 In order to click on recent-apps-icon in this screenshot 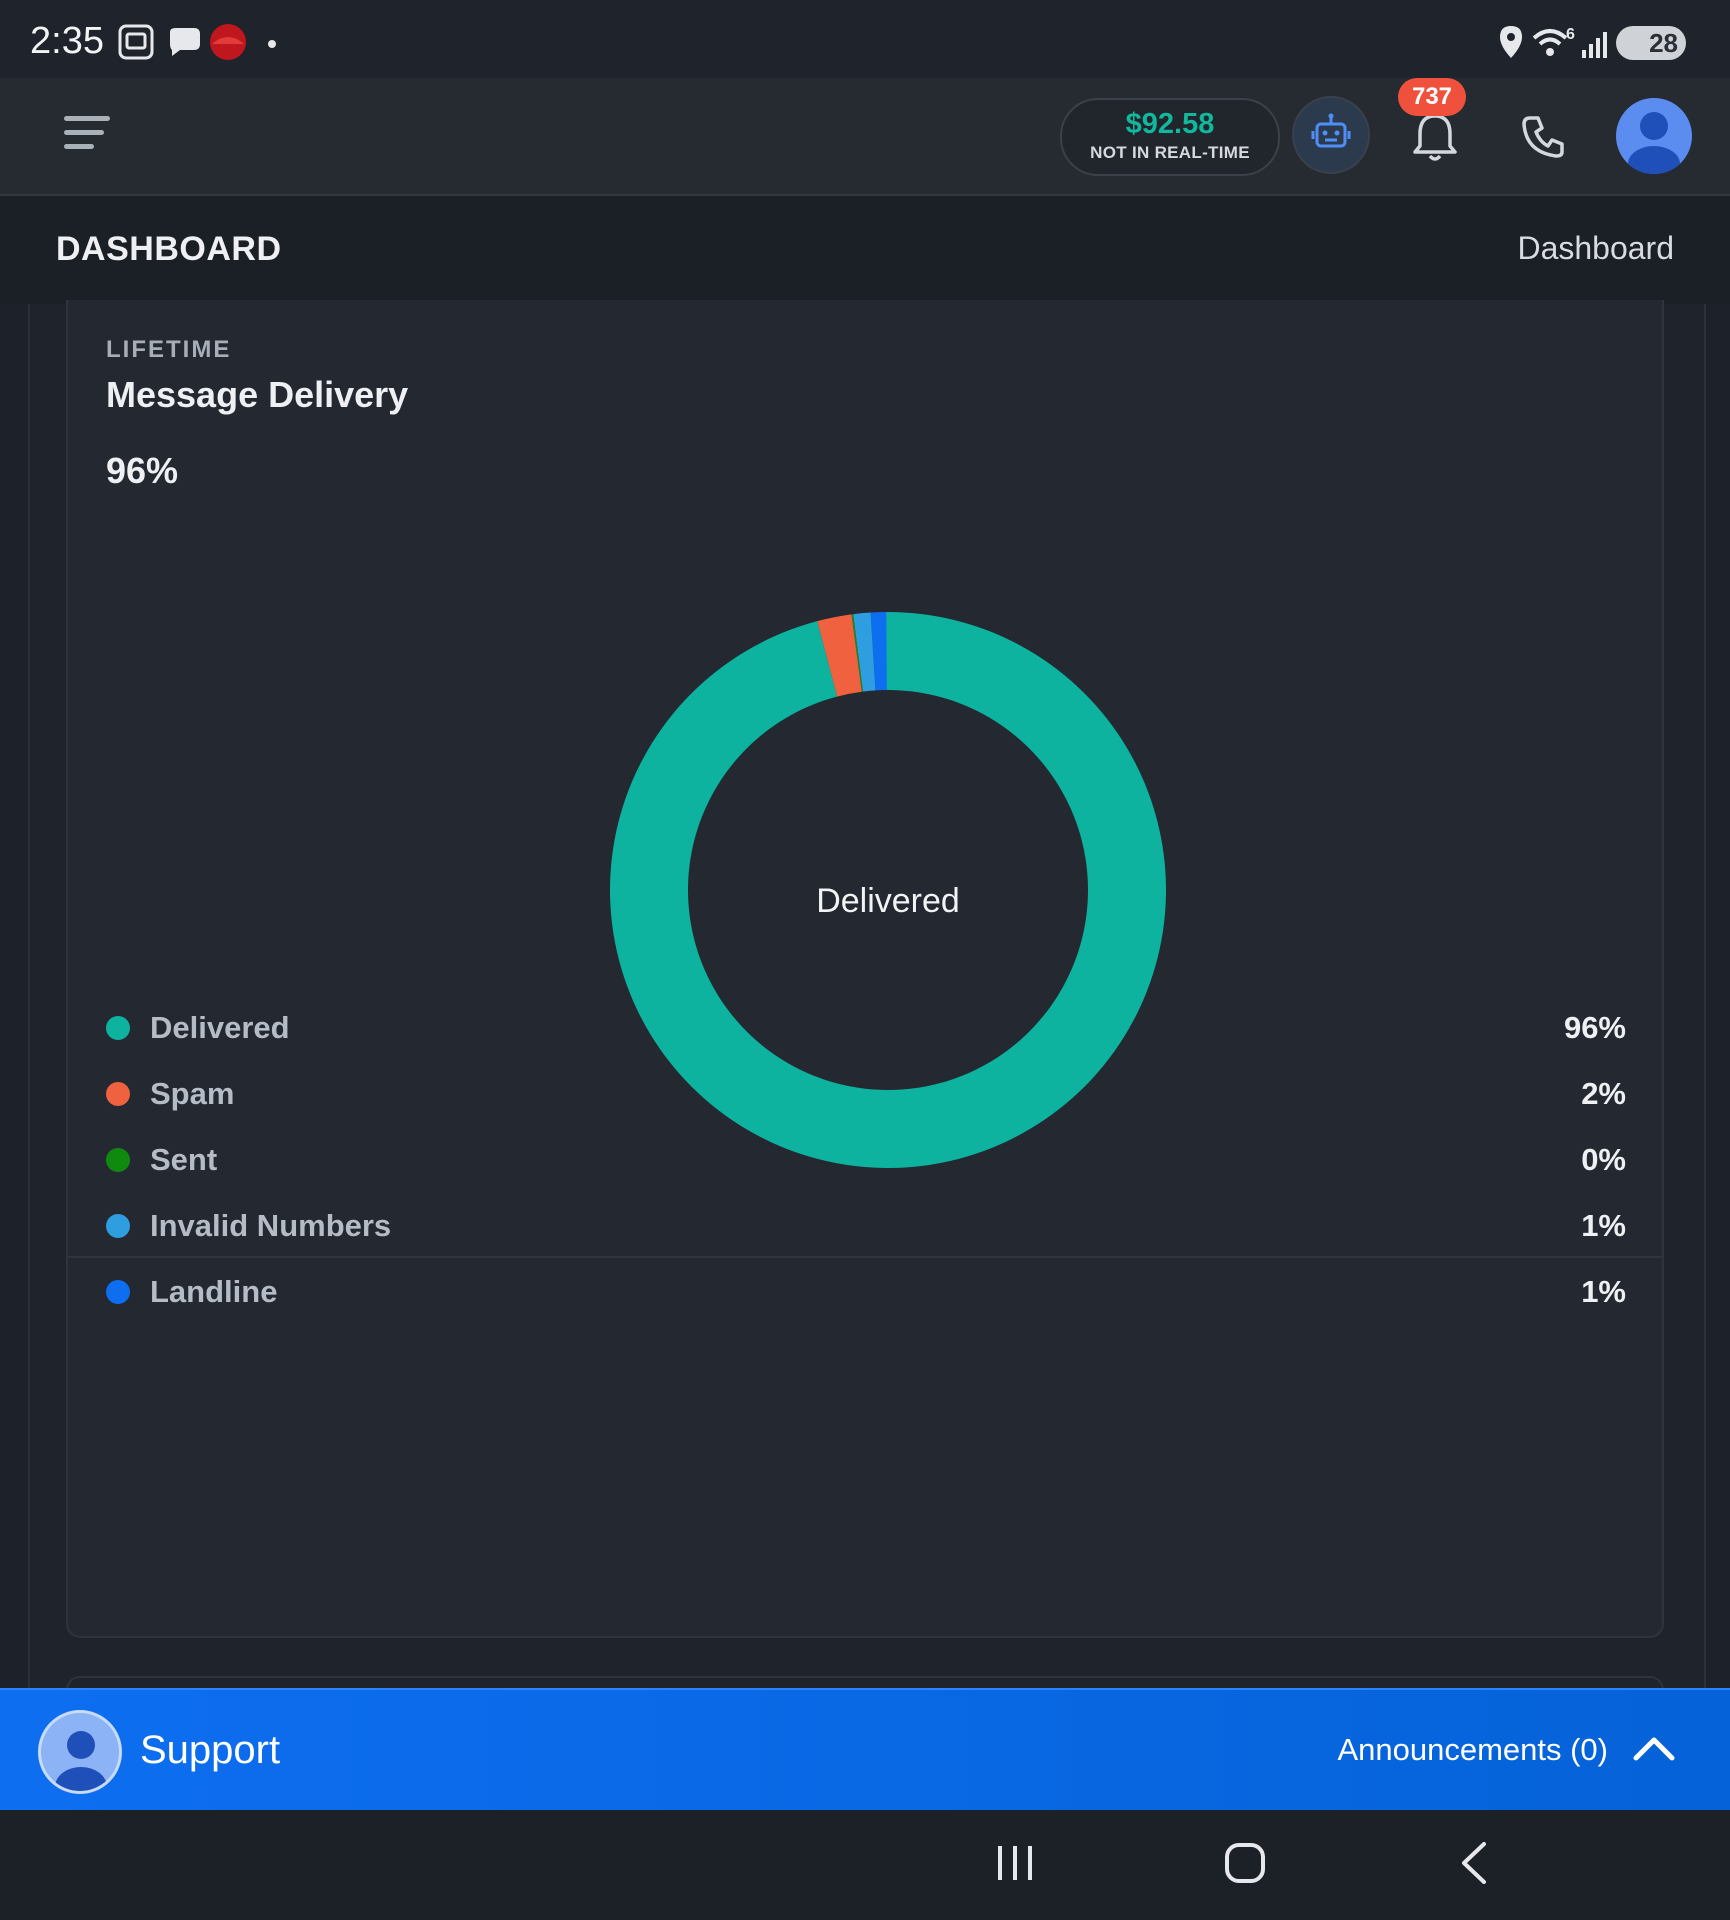, I will do `click(1015, 1863)`.